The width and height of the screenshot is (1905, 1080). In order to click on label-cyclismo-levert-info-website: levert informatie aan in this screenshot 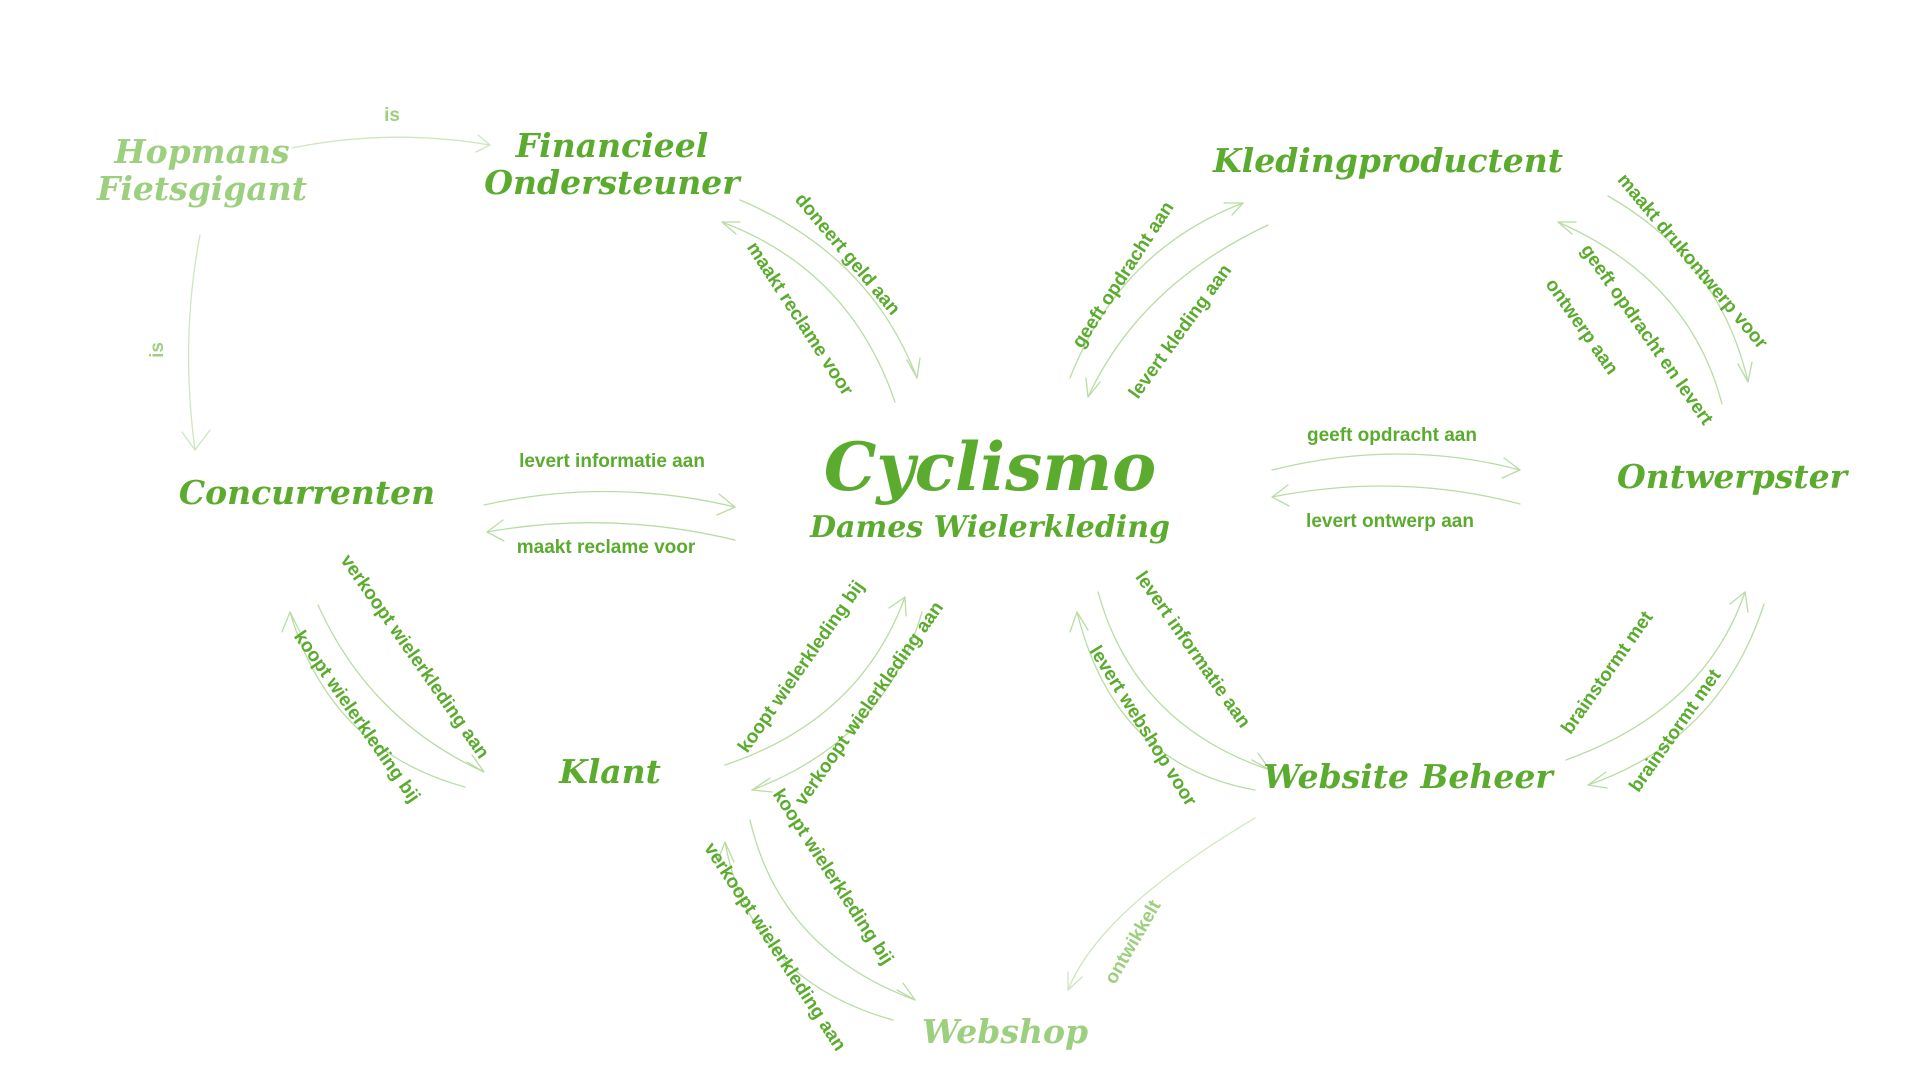, I will do `click(1193, 650)`.